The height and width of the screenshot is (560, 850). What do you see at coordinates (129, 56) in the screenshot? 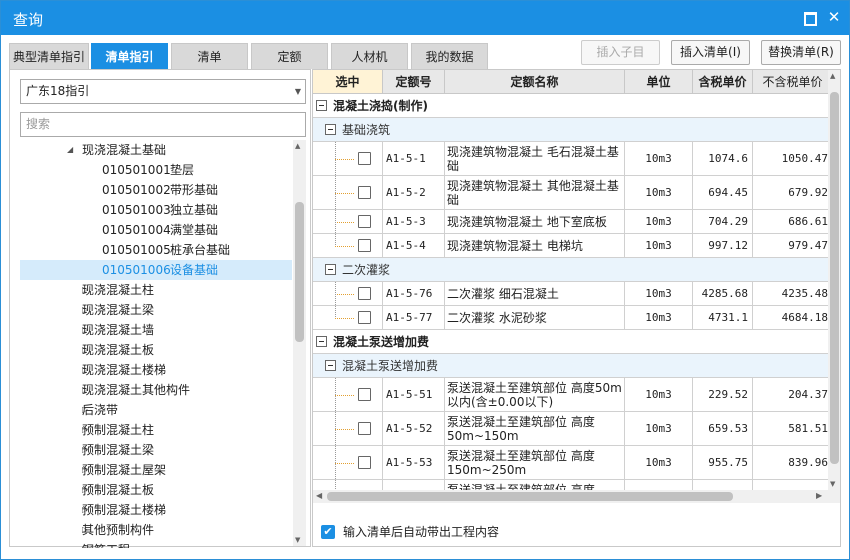
I see `tab-list-guide: 清单指引` at bounding box center [129, 56].